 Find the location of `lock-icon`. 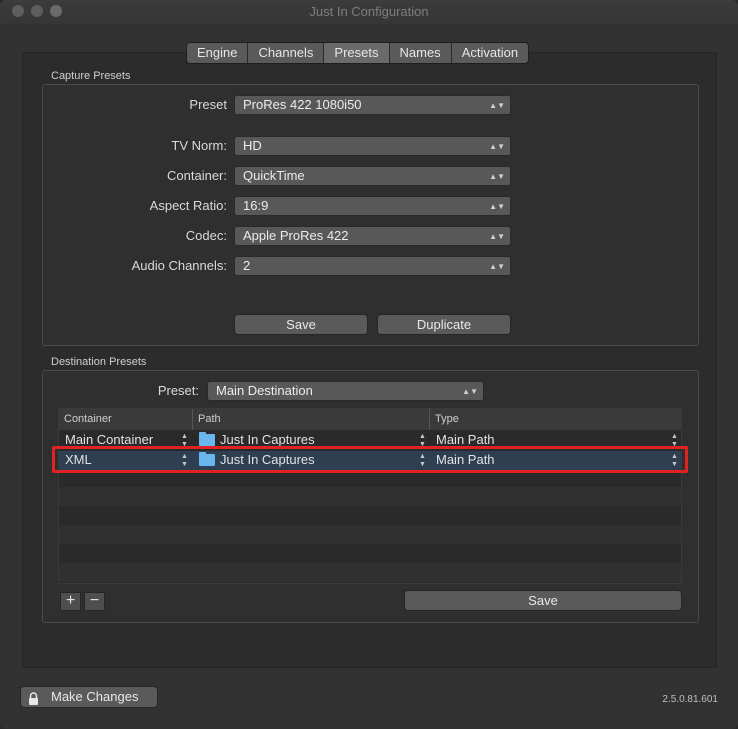

lock-icon is located at coordinates (33, 698).